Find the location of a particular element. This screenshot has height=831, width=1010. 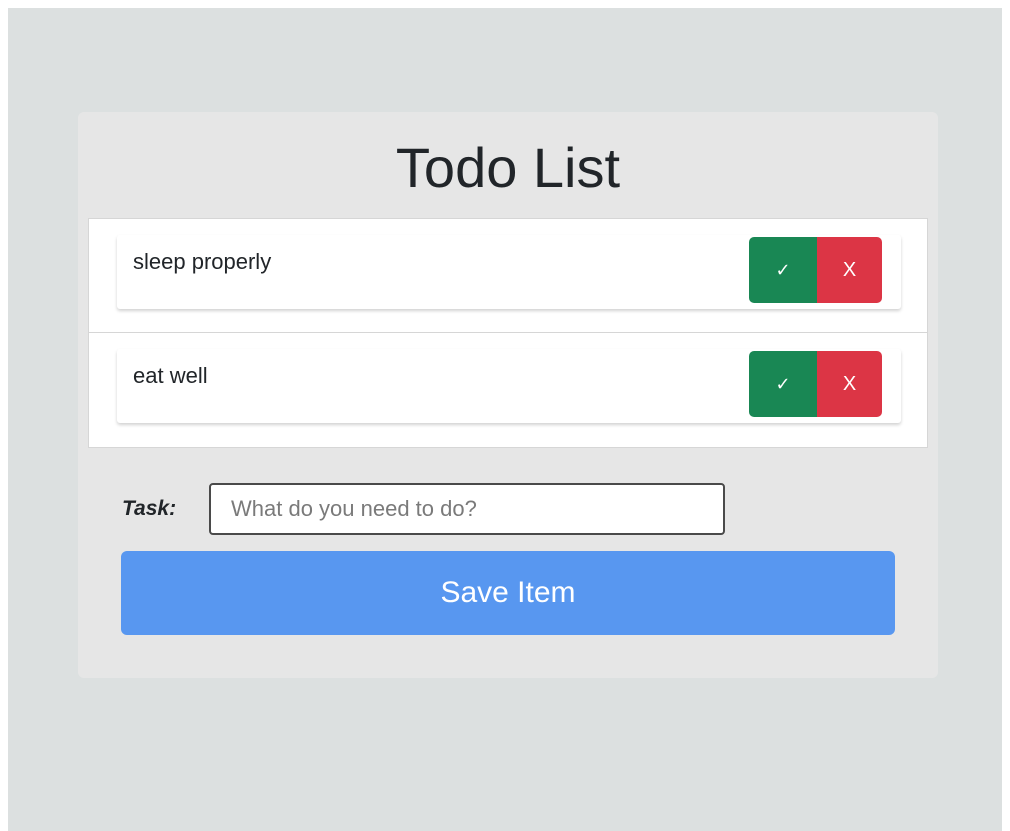

save-item-button: Save Item is located at coordinates (508, 593).